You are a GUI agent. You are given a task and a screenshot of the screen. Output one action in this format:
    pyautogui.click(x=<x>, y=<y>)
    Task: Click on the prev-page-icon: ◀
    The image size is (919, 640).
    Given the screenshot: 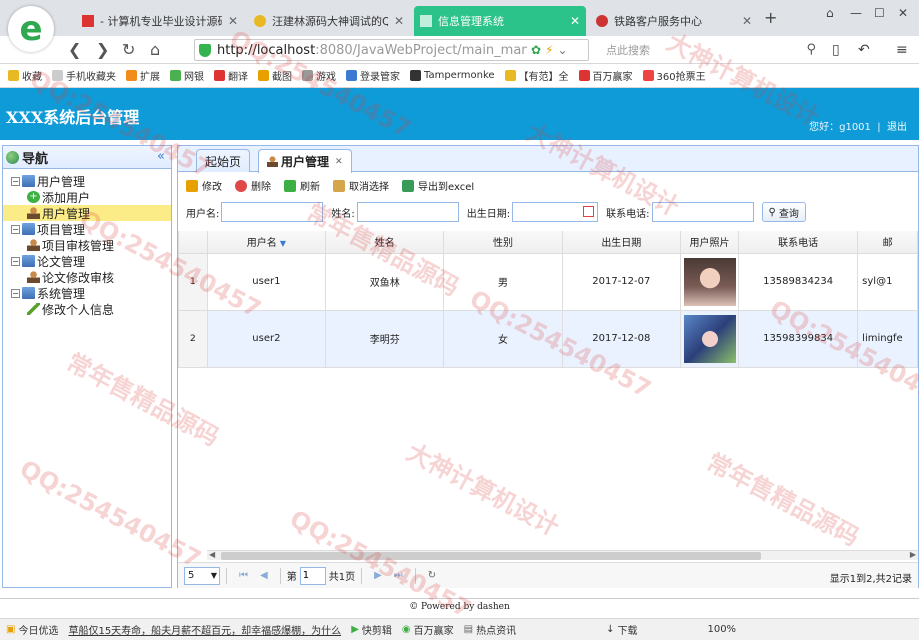 What is the action you would take?
    pyautogui.click(x=264, y=575)
    